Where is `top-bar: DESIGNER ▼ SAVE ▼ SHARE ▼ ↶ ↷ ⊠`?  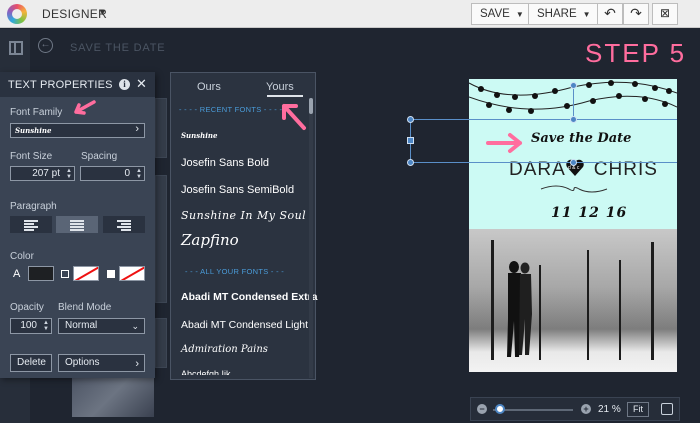 top-bar: DESIGNER ▼ SAVE ▼ SHARE ▼ ↶ ↷ ⊠ is located at coordinates (350, 14).